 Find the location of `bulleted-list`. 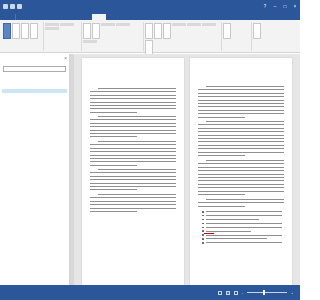

bulleted-list is located at coordinates (242, 228).